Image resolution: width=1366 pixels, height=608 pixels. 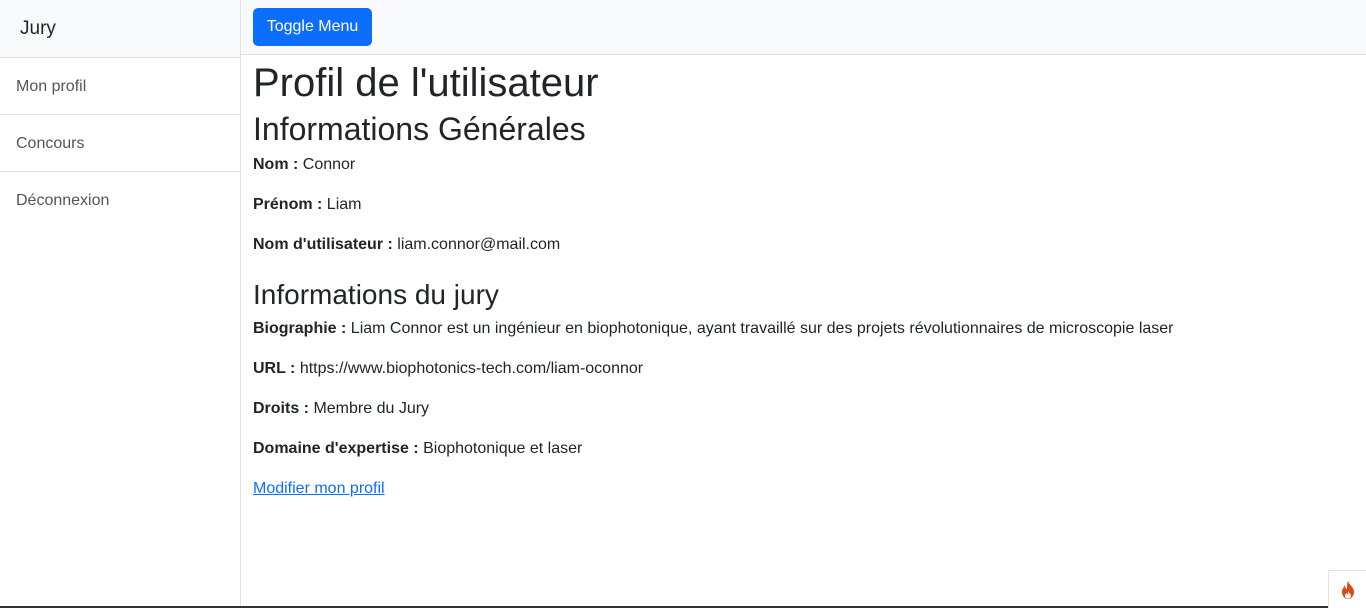 I want to click on info-row-username: Nom d'utilisateur : liam.connor@mail.com, so click(x=803, y=245).